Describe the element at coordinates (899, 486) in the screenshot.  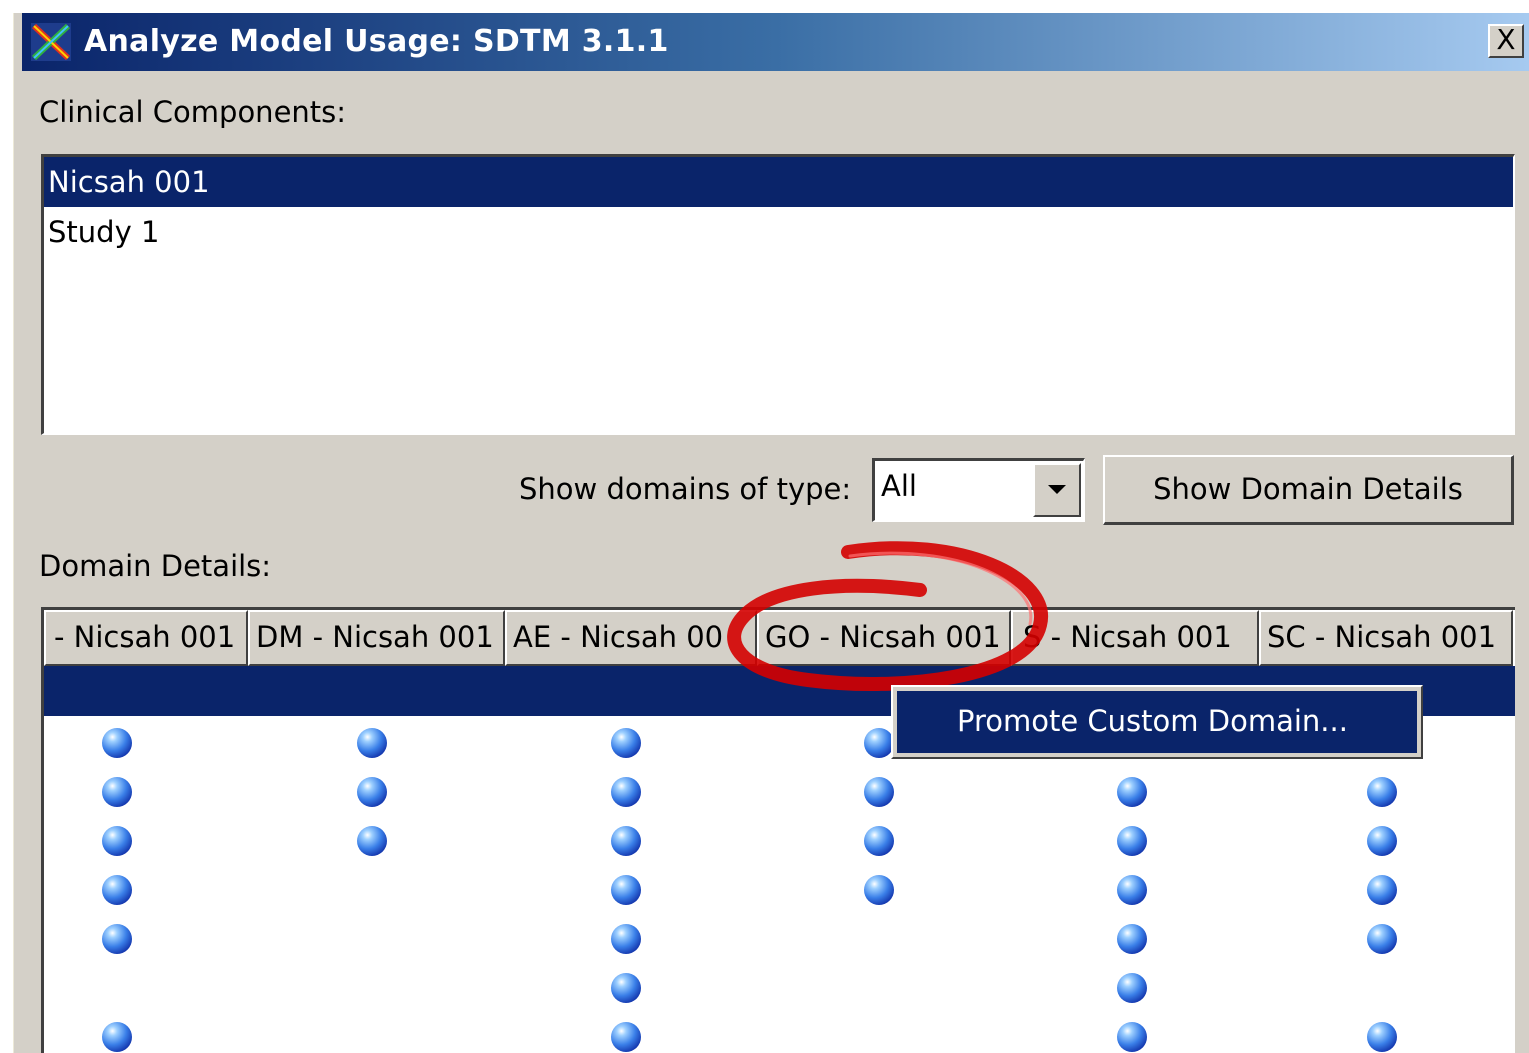
I see `domain-type-value: All` at that location.